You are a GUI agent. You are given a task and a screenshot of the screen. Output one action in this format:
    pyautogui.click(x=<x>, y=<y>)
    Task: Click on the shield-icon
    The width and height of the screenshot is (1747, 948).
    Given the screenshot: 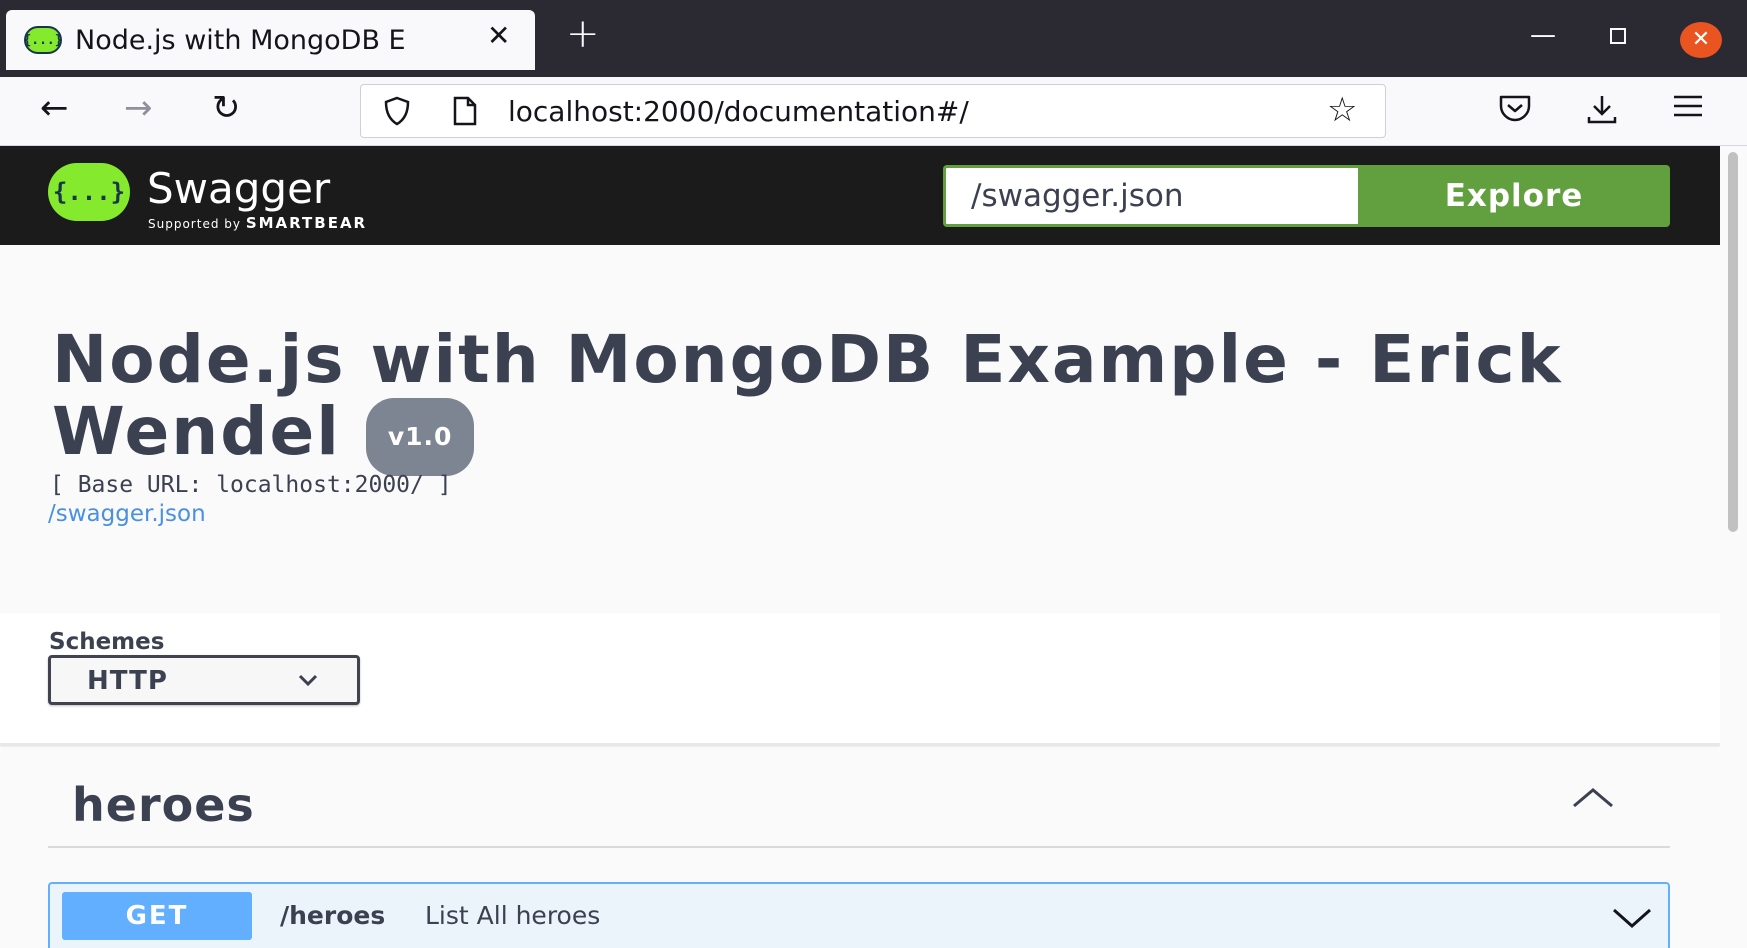 What is the action you would take?
    pyautogui.click(x=397, y=111)
    